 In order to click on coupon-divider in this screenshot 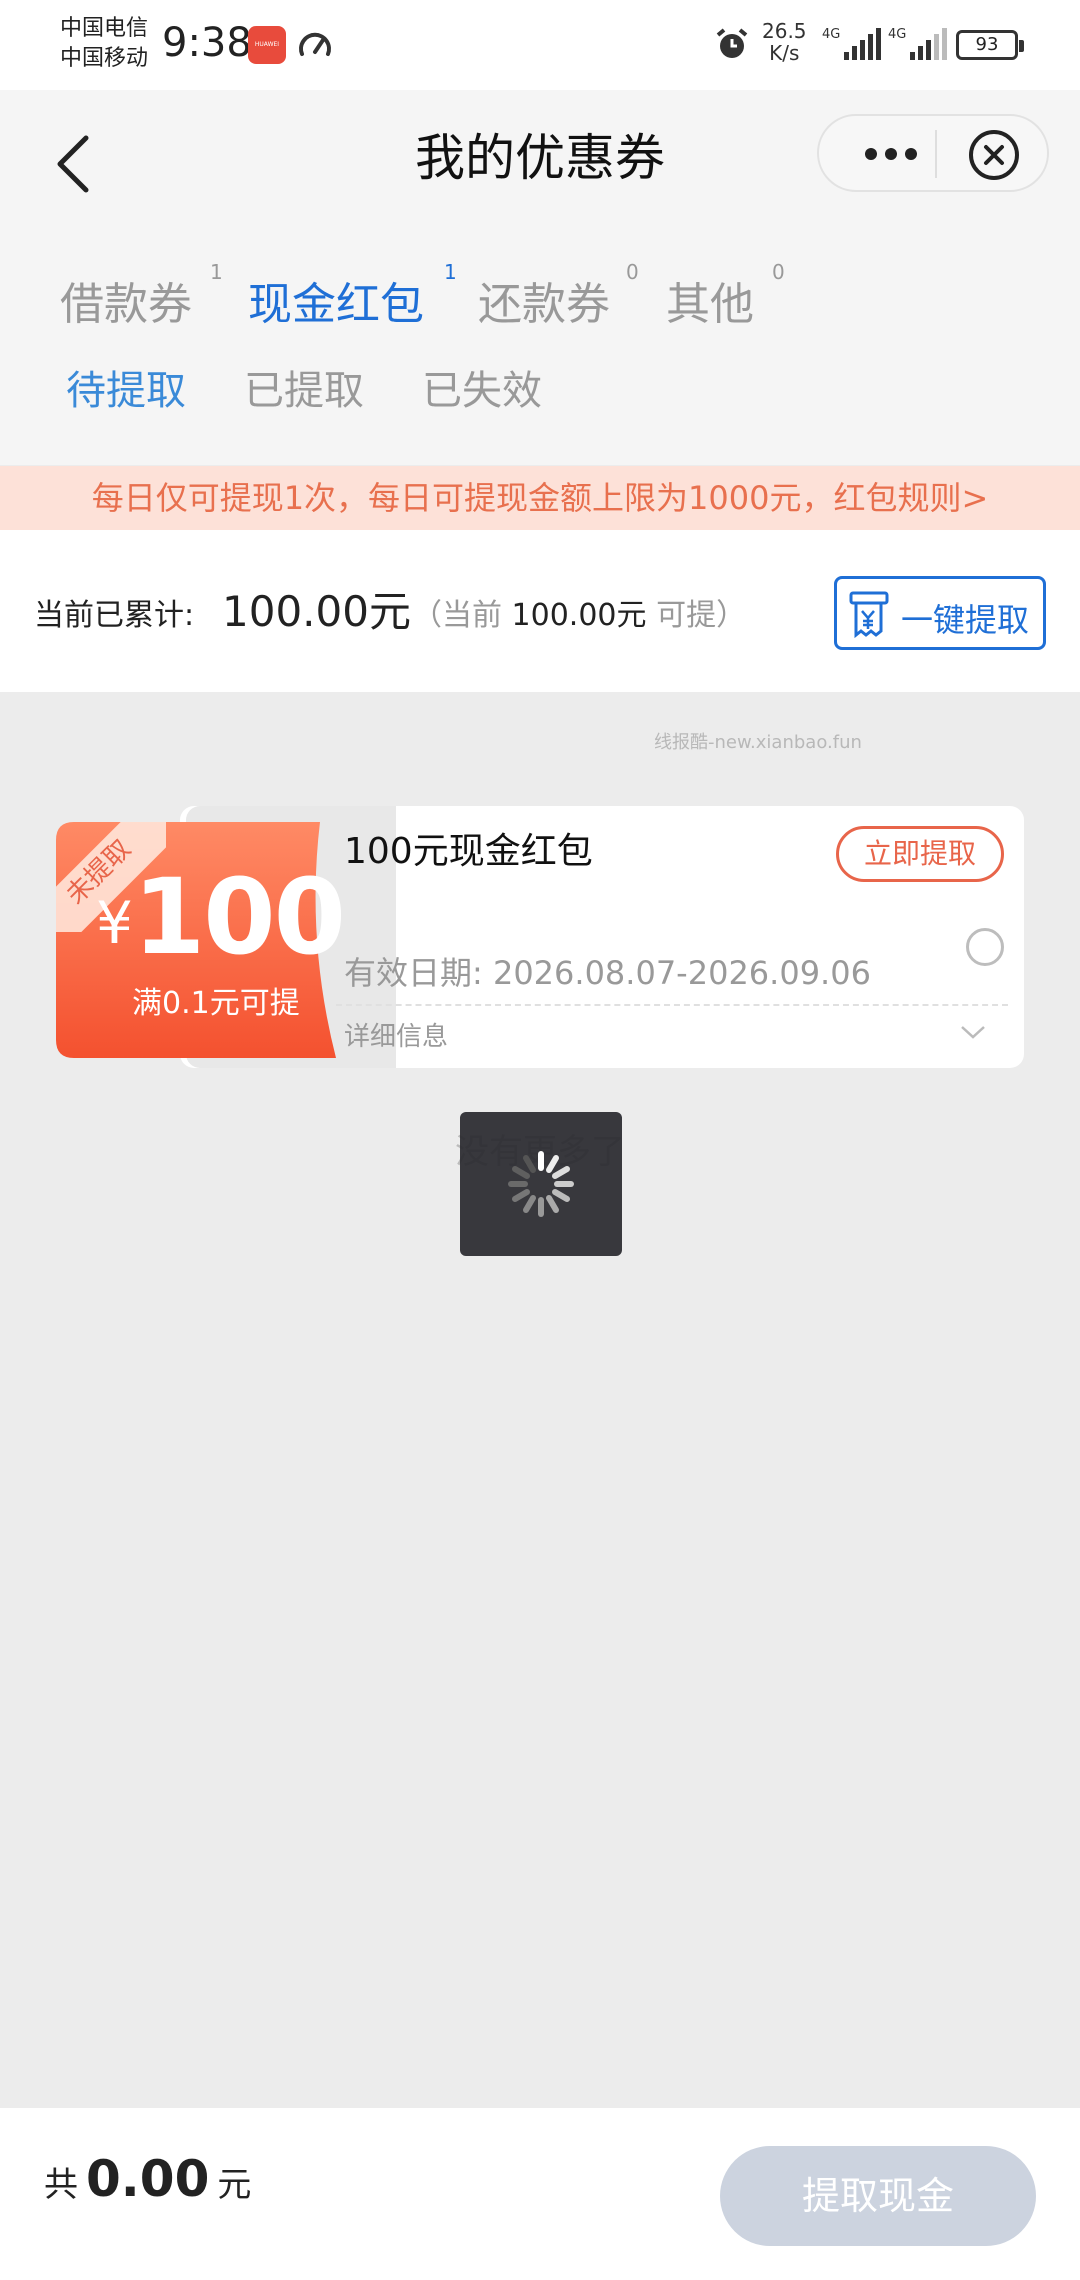, I will do `click(672, 1005)`.